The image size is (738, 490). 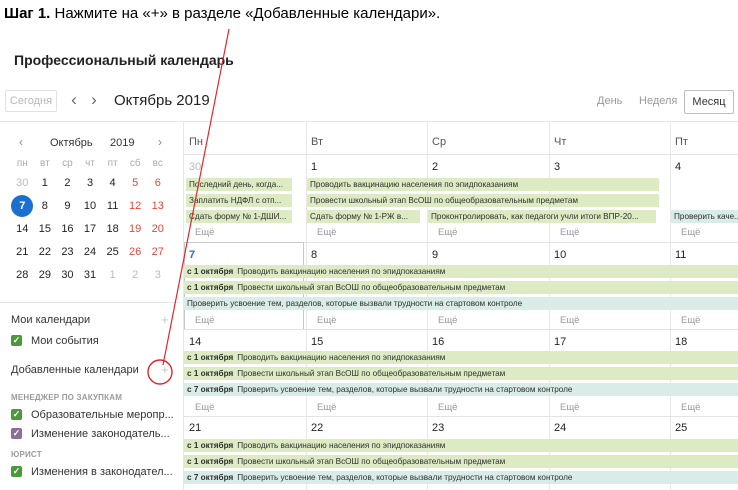 I want to click on day-number: 2, so click(x=435, y=167).